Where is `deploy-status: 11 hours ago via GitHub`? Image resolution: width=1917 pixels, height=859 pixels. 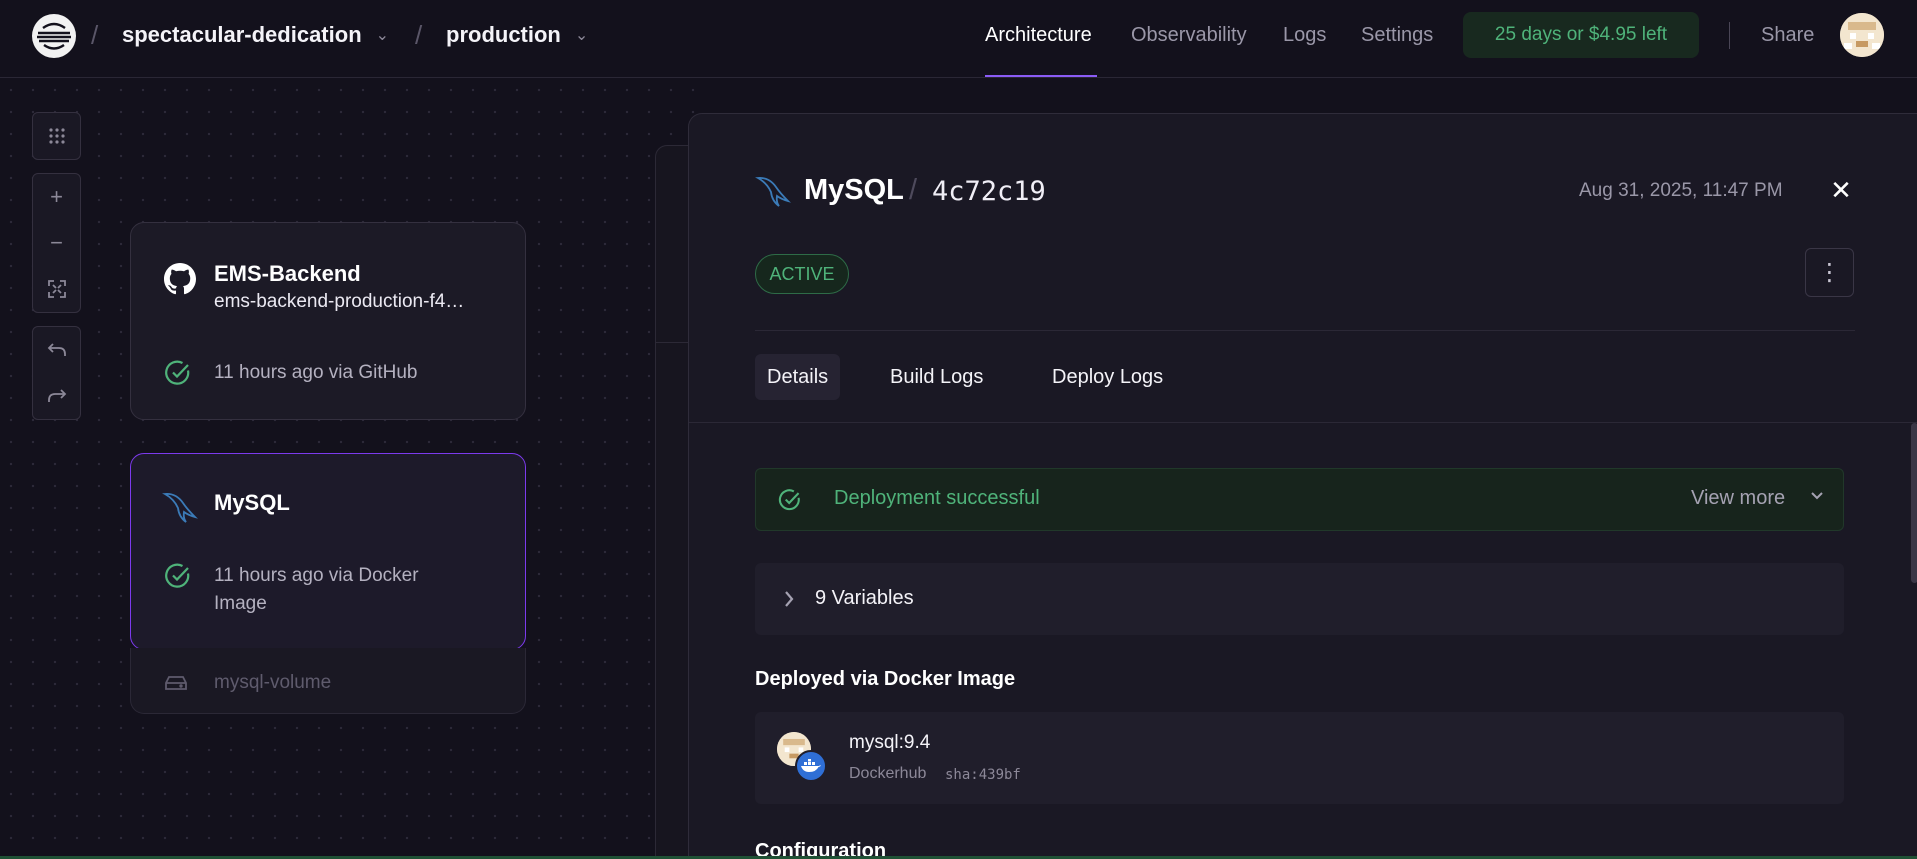 deploy-status: 11 hours ago via GitHub is located at coordinates (316, 372).